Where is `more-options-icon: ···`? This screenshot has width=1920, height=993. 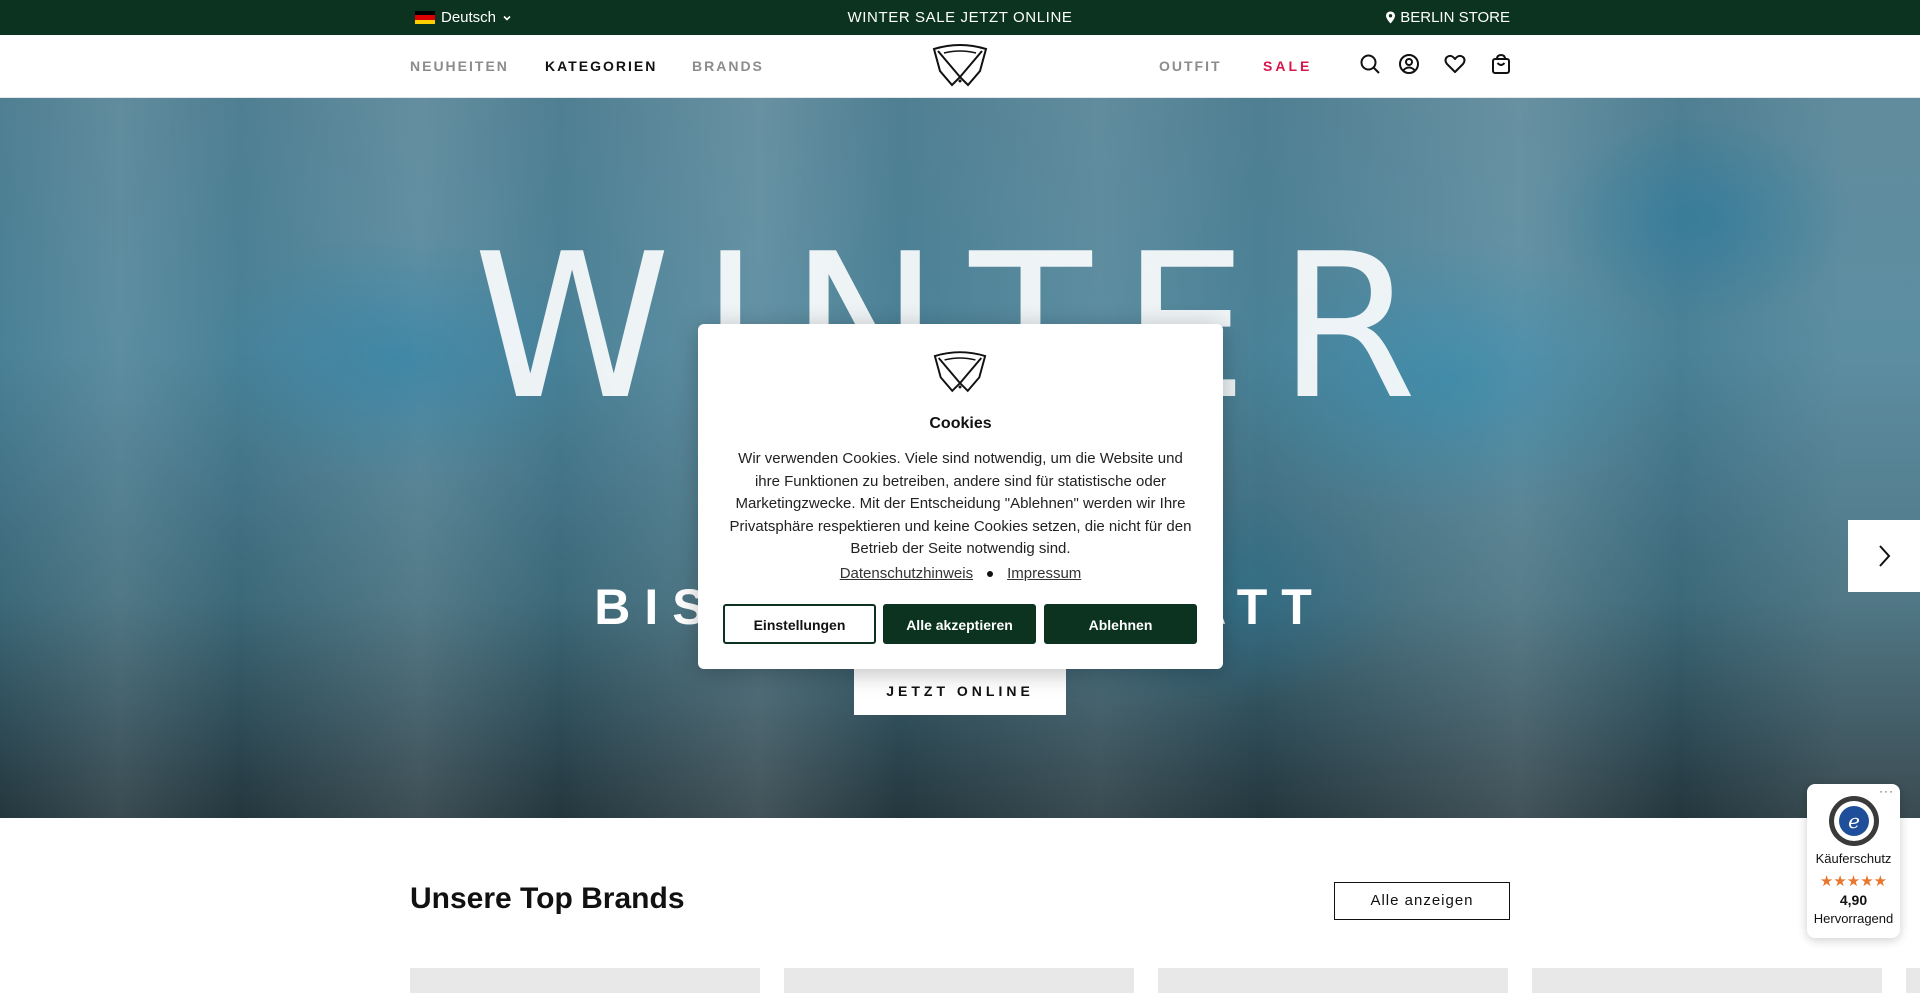
more-options-icon: ··· is located at coordinates (1886, 791).